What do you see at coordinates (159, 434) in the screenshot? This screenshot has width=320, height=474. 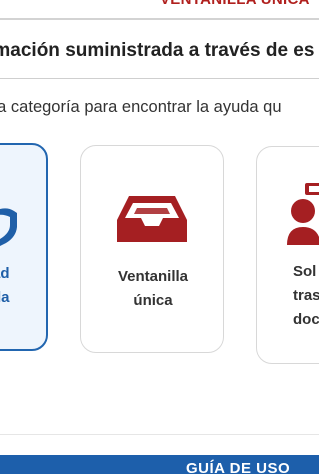 I see `footer-divider` at bounding box center [159, 434].